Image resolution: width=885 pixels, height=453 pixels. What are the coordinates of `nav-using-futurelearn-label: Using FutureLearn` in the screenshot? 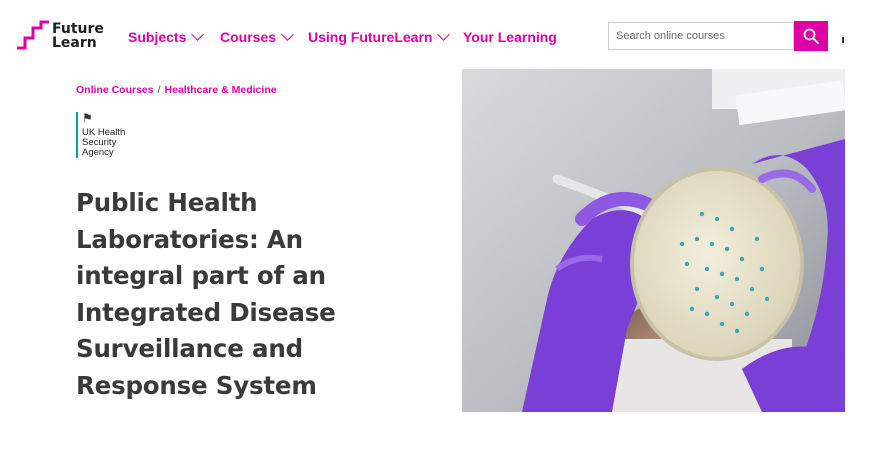 It's located at (370, 37).